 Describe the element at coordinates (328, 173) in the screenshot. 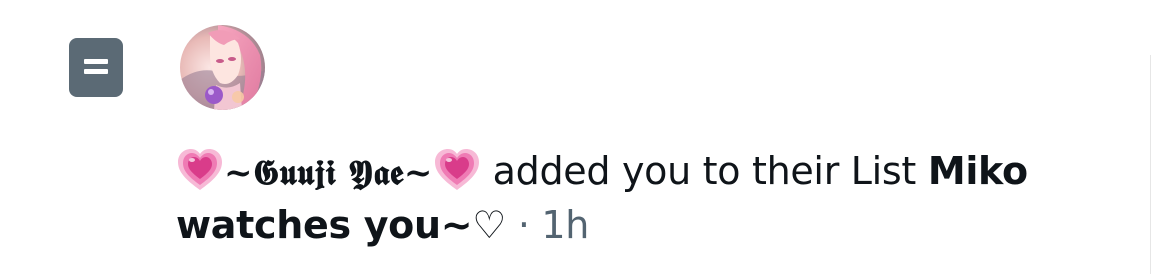

I see `user-display-name: ~𝕲𝖚𝖚𝖏𝖎 𝖄𝖆𝖊~` at that location.